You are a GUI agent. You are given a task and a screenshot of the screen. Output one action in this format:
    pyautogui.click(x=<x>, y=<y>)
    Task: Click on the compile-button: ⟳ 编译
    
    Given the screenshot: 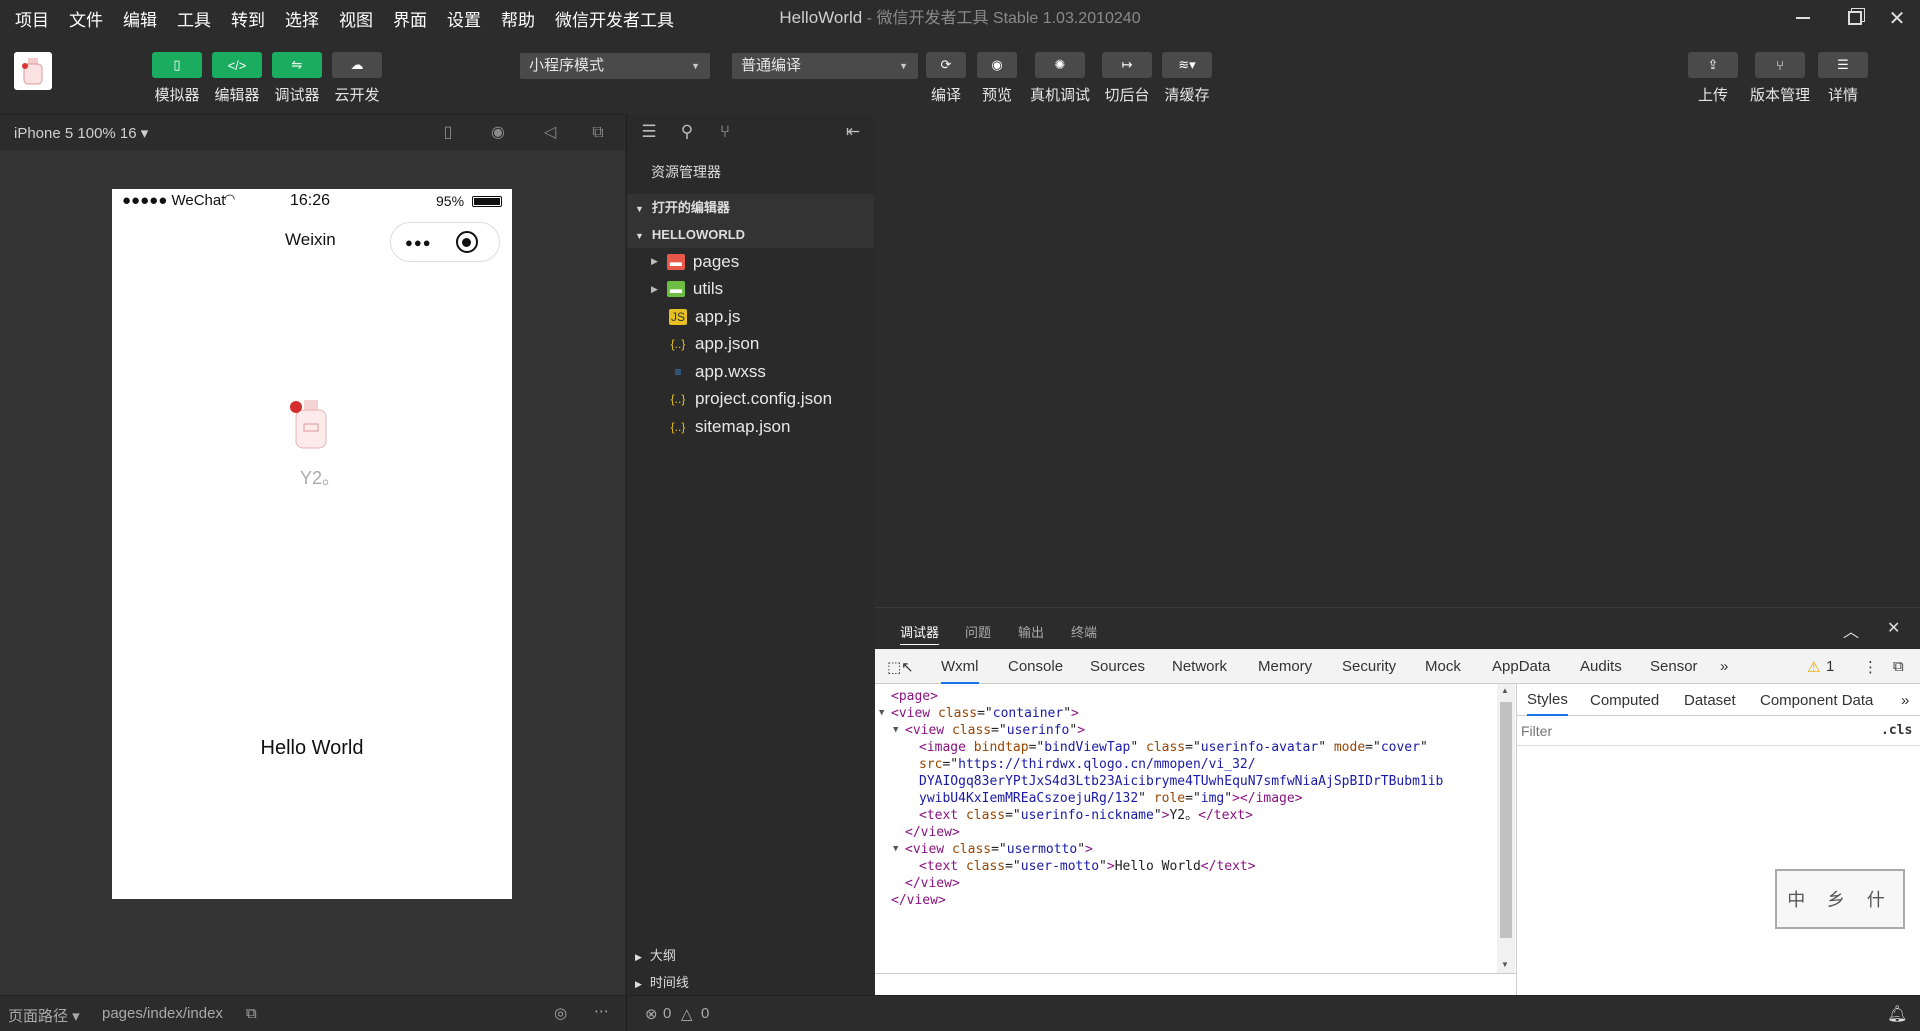 What is the action you would take?
    pyautogui.click(x=946, y=78)
    